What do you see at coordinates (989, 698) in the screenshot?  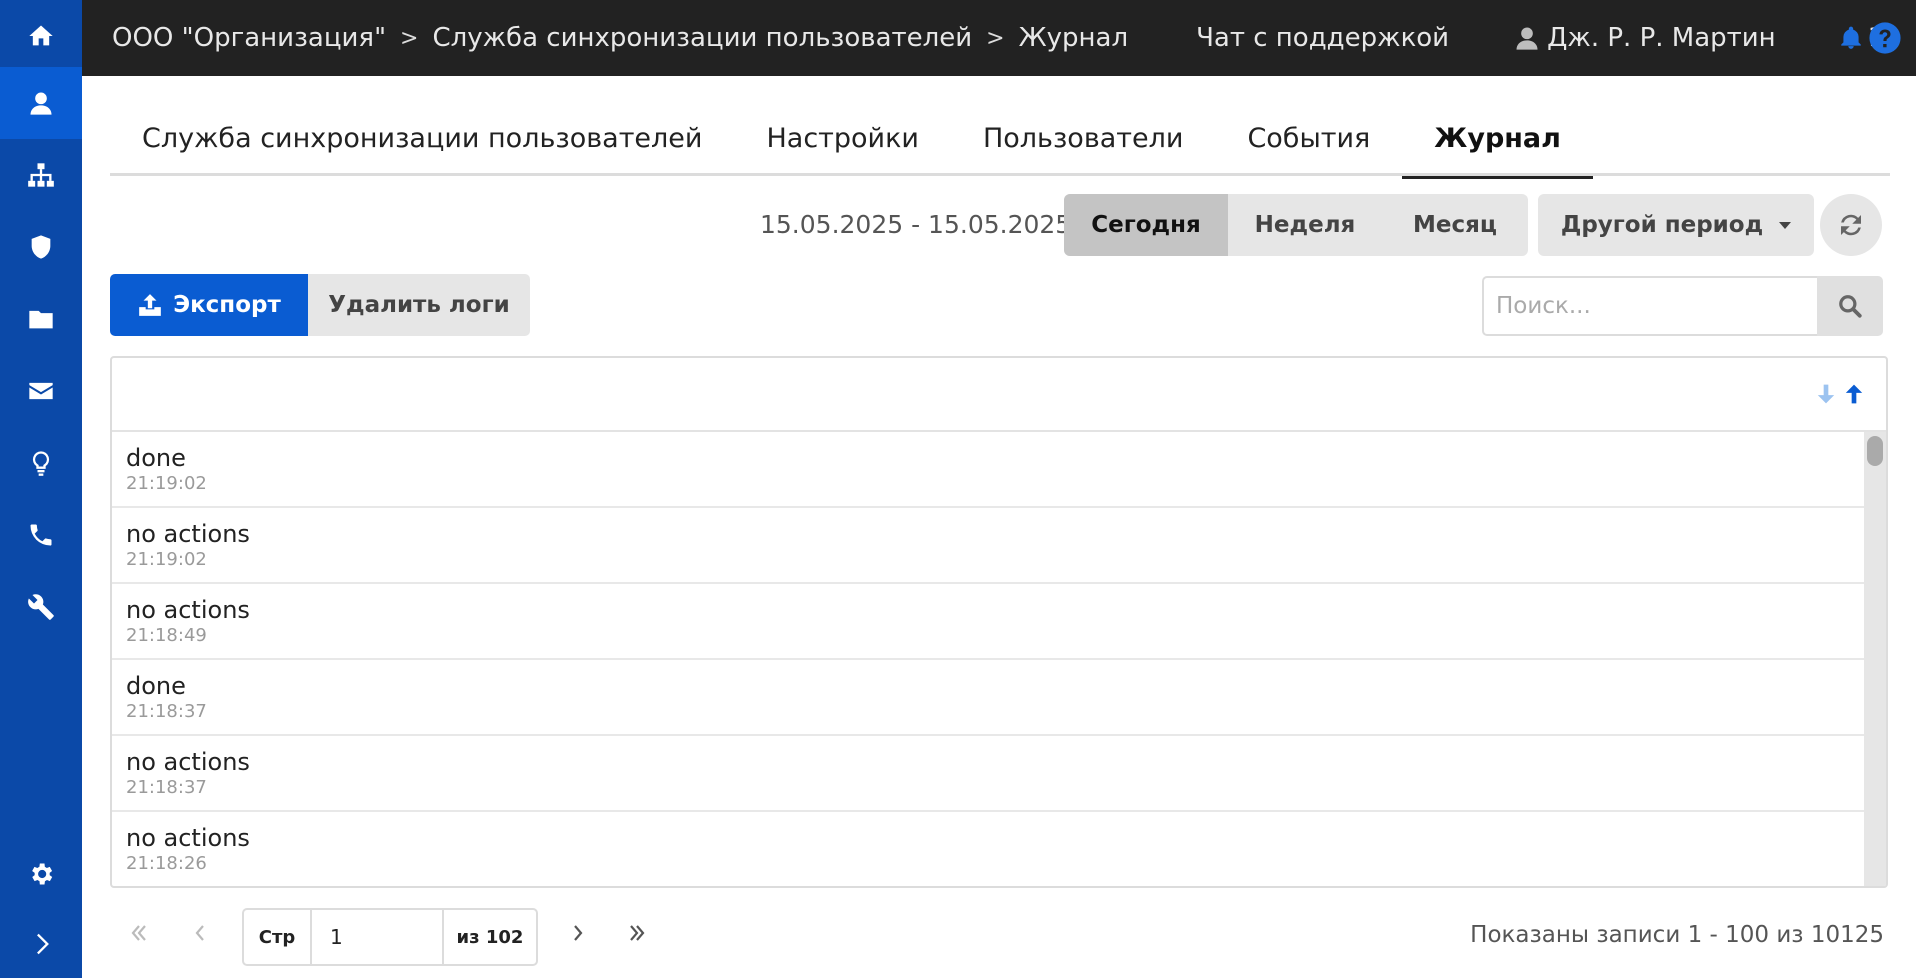 I see `log-row: done 21:18:37` at bounding box center [989, 698].